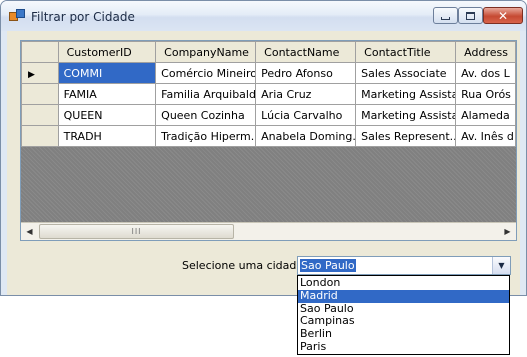  What do you see at coordinates (206, 94) in the screenshot?
I see `table-cell: Familia Arquibaldo` at bounding box center [206, 94].